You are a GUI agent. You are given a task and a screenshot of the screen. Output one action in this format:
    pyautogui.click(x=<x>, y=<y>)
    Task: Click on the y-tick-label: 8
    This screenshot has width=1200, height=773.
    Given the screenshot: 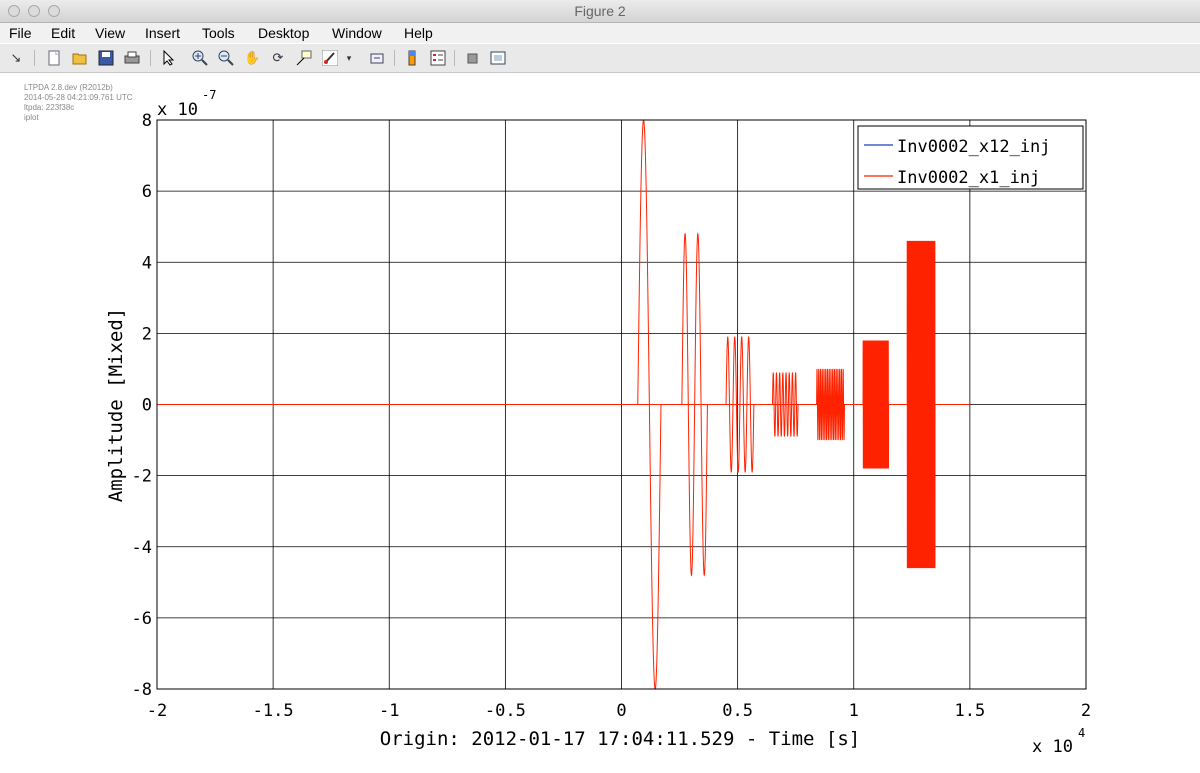 What is the action you would take?
    pyautogui.click(x=147, y=121)
    